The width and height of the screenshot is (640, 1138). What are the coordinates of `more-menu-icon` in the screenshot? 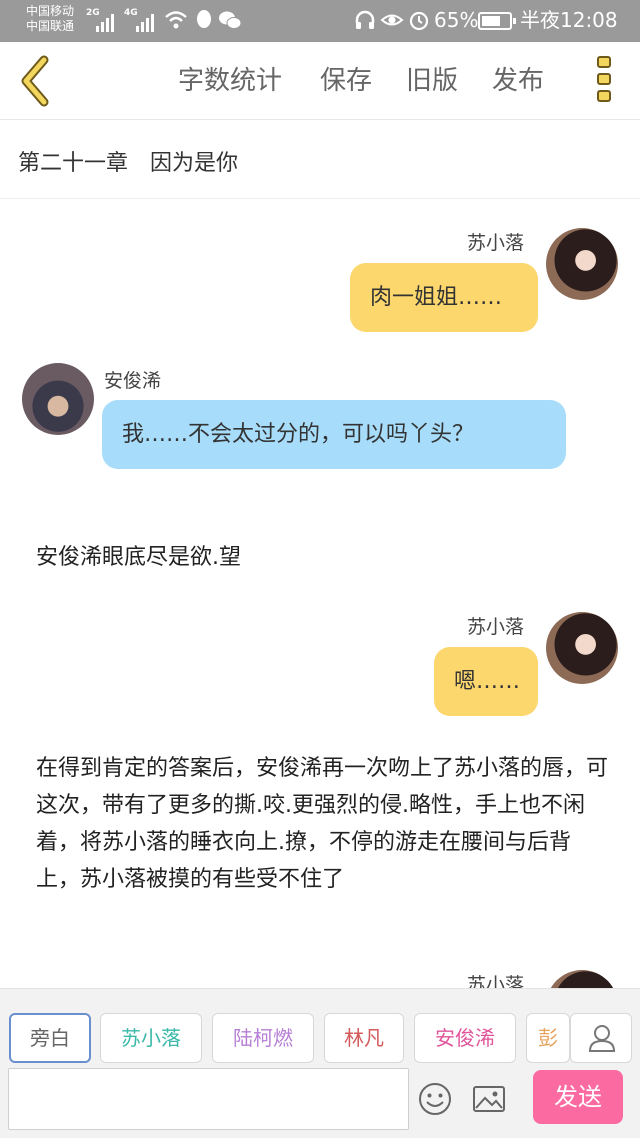 It's located at (604, 82).